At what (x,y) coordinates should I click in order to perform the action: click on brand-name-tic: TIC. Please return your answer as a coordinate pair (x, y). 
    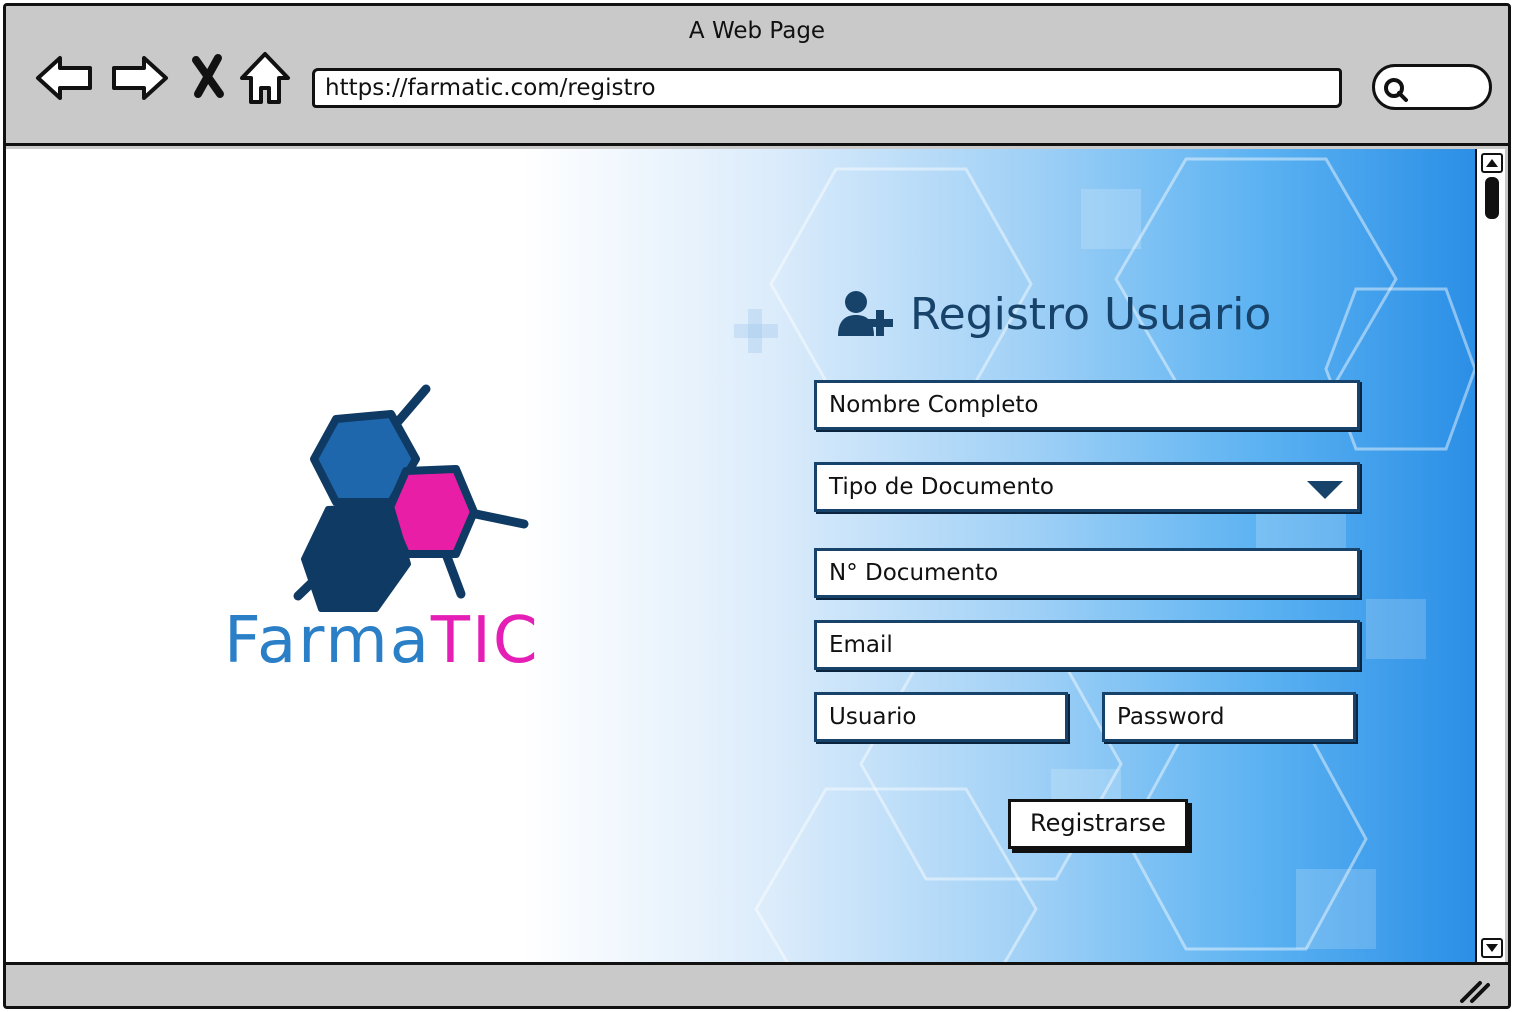
    Looking at the image, I should click on (485, 641).